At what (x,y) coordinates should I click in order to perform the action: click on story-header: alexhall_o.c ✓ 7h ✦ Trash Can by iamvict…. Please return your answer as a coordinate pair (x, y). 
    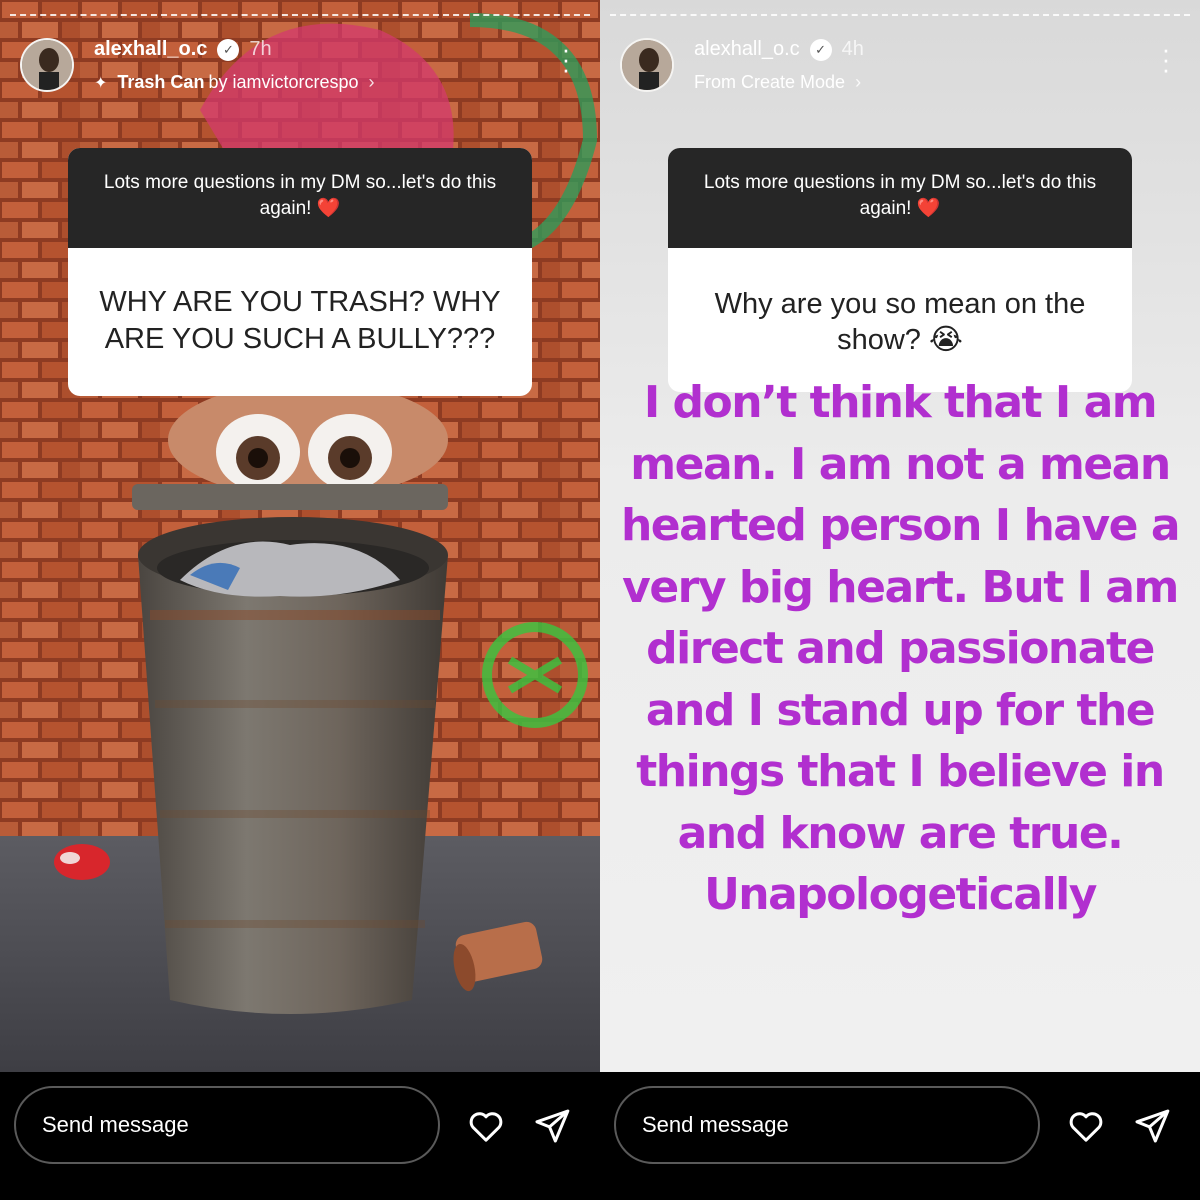
    Looking at the image, I should click on (300, 66).